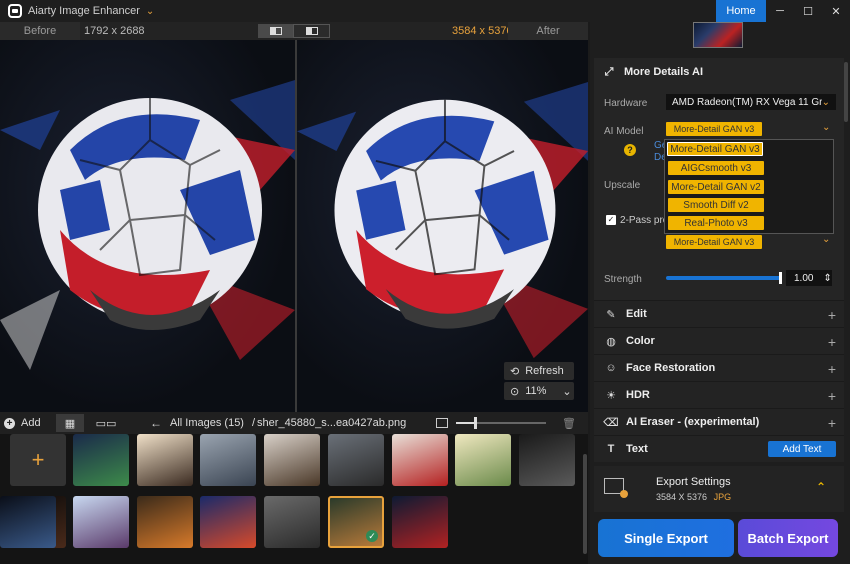 This screenshot has width=850, height=564. Describe the element at coordinates (780, 278) in the screenshot. I see `strength-slider-handle` at that location.